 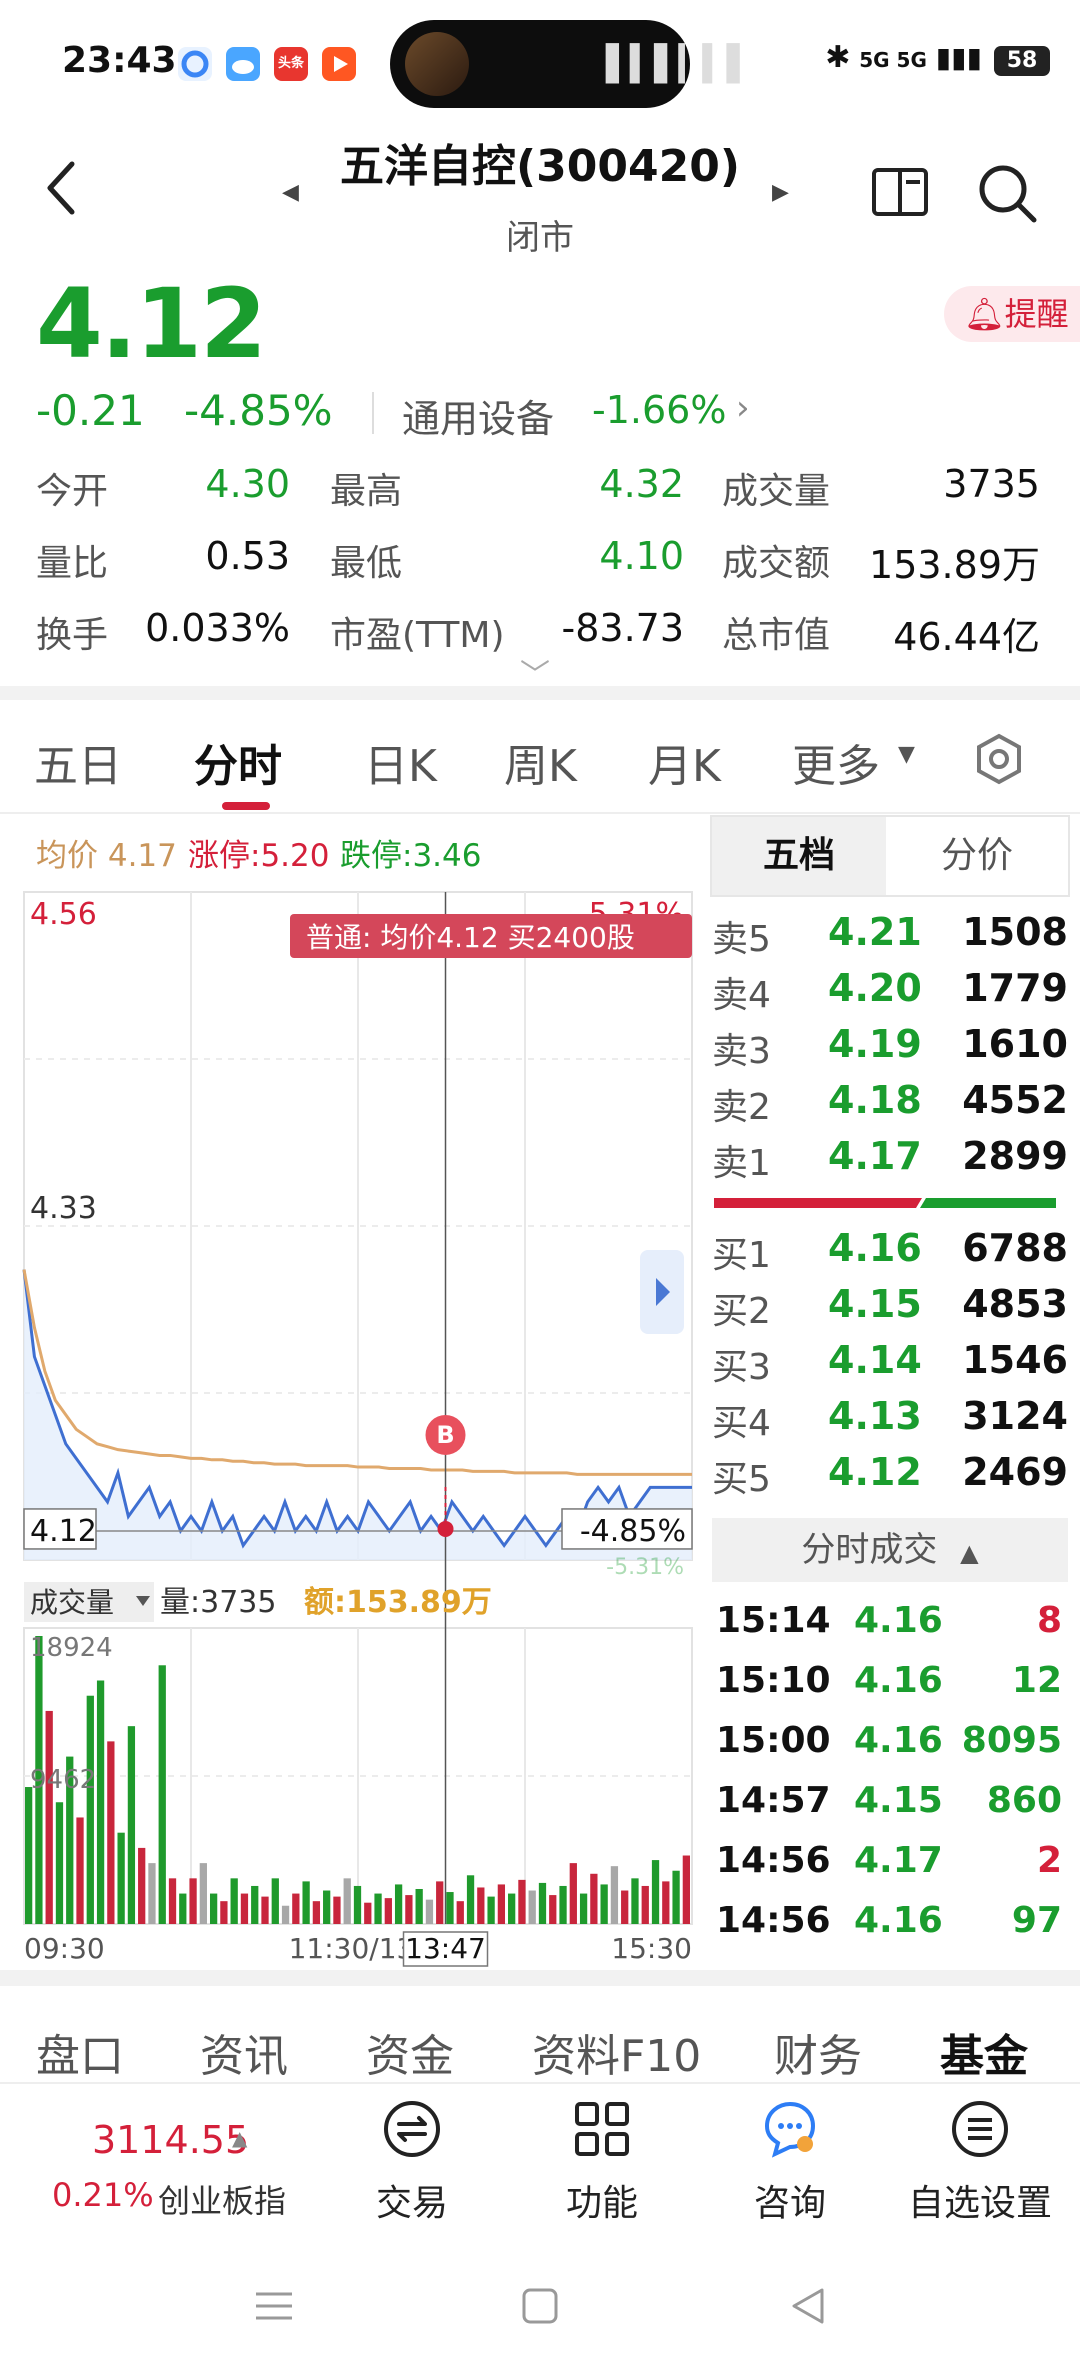 What do you see at coordinates (1036, 314) in the screenshot?
I see `alert-label: 提醒` at bounding box center [1036, 314].